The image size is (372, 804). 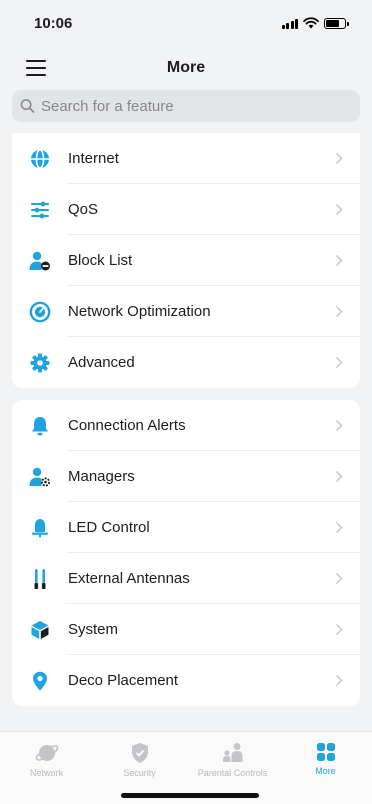 I want to click on globe-icon, so click(x=40, y=159).